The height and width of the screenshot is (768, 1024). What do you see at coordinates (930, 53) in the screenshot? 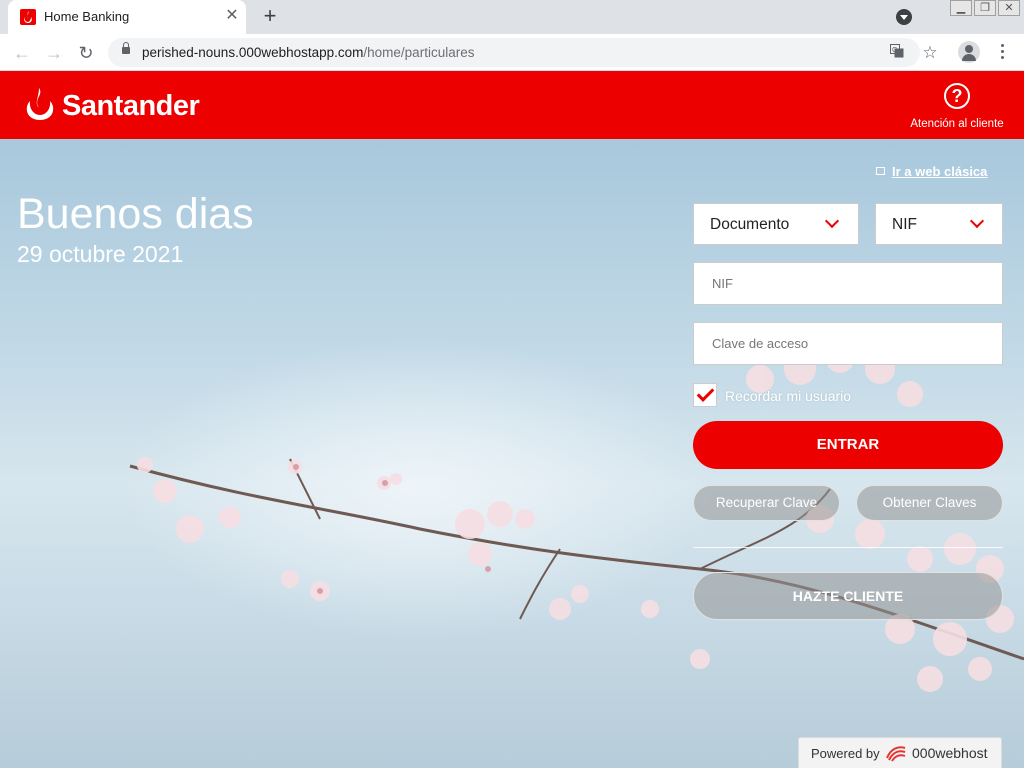
I see `star-icon: ☆` at bounding box center [930, 53].